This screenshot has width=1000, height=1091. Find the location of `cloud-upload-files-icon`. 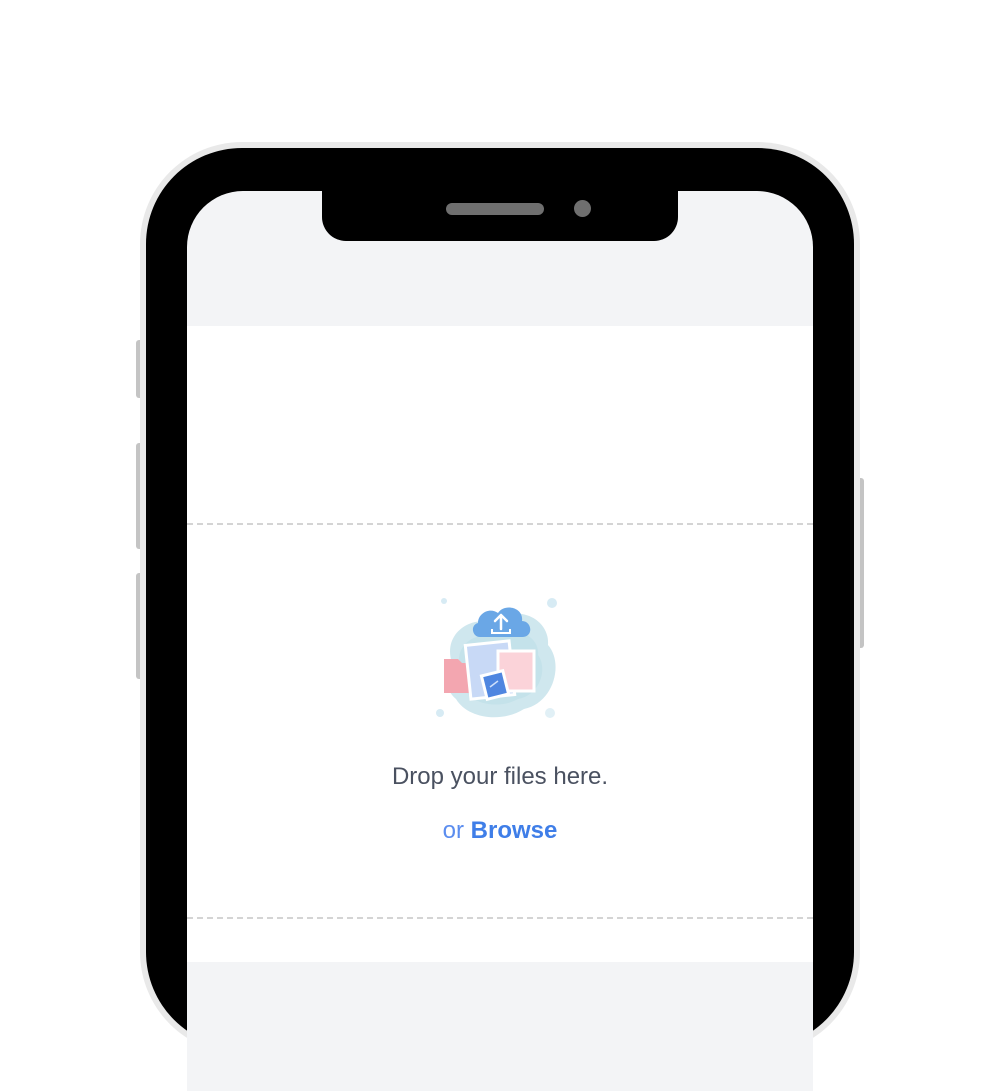

cloud-upload-files-icon is located at coordinates (496, 658).